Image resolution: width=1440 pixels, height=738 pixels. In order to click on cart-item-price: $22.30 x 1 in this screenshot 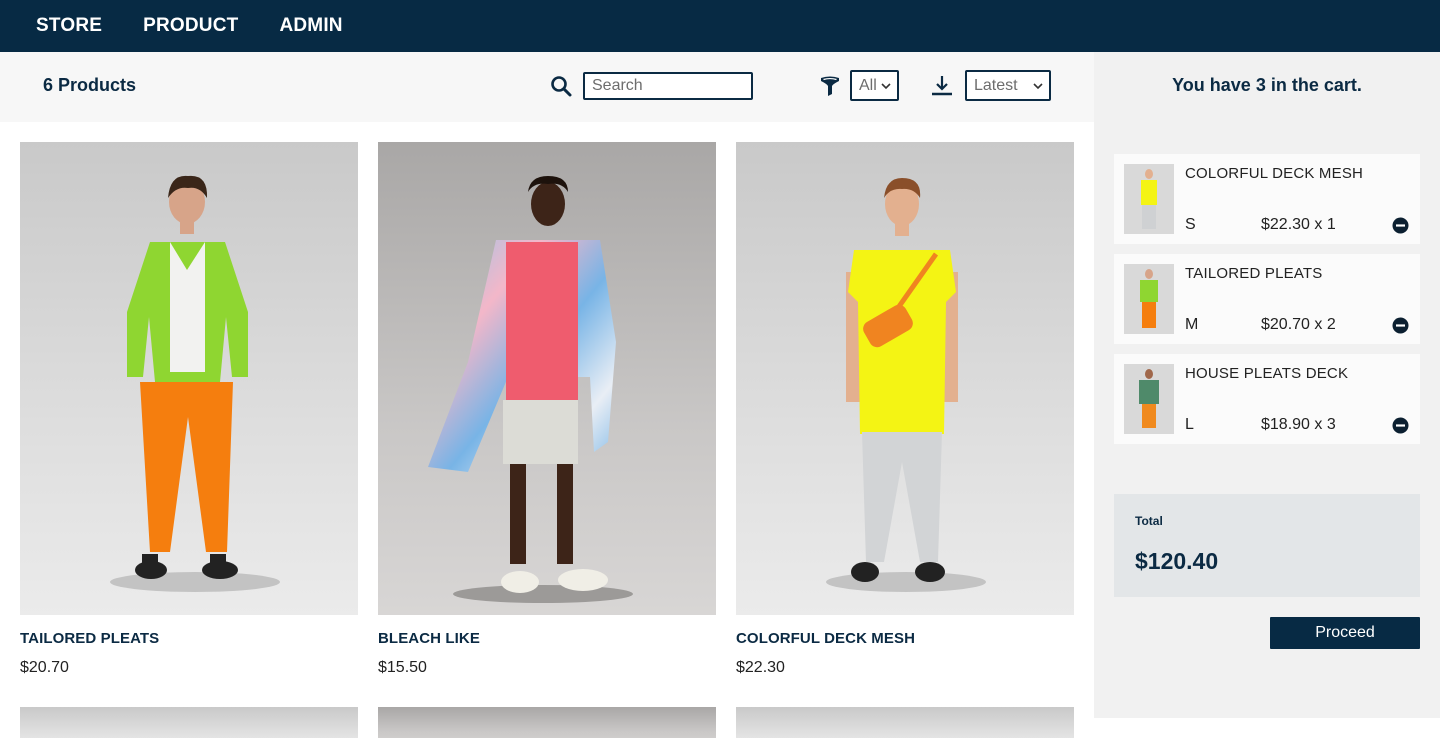, I will do `click(1298, 224)`.